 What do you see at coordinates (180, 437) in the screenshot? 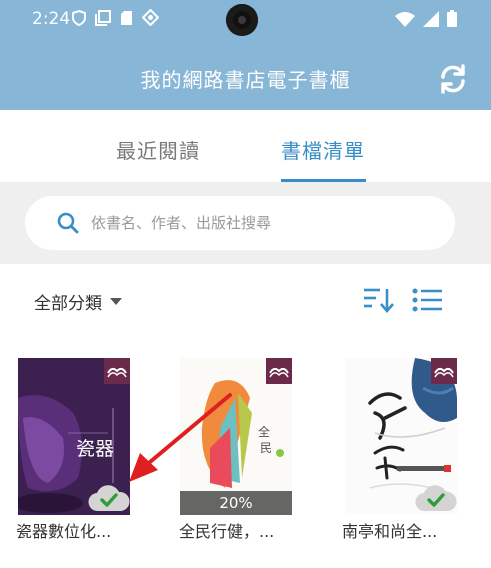
I see `annotation-arrow` at bounding box center [180, 437].